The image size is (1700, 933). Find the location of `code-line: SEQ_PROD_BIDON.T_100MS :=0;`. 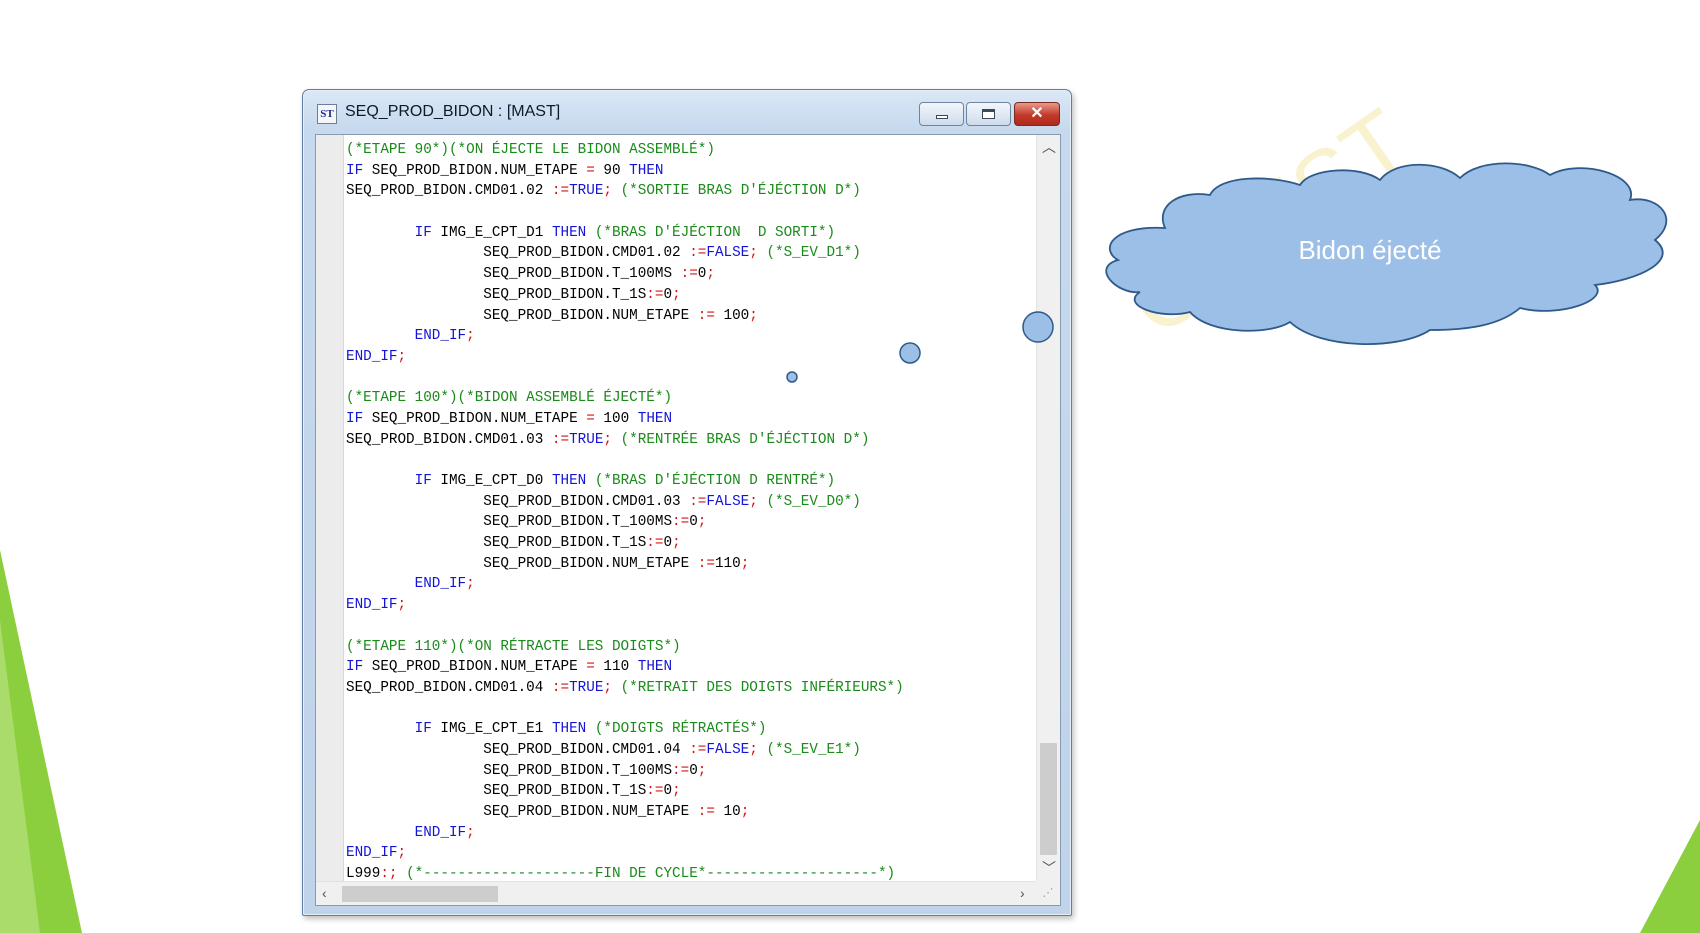

code-line: SEQ_PROD_BIDON.T_100MS :=0; is located at coordinates (688, 274).